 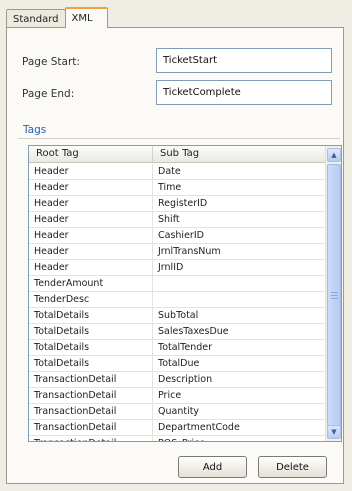 I want to click on cell-sub-tag: CashierID, so click(x=181, y=235).